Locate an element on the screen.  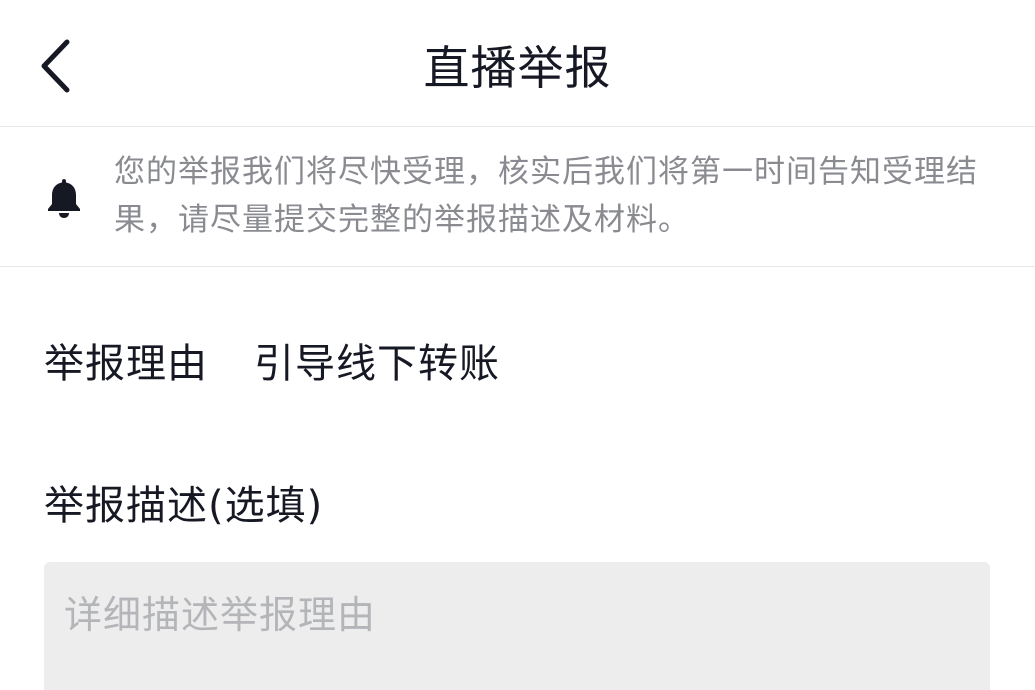
bell-icon is located at coordinates (64, 198).